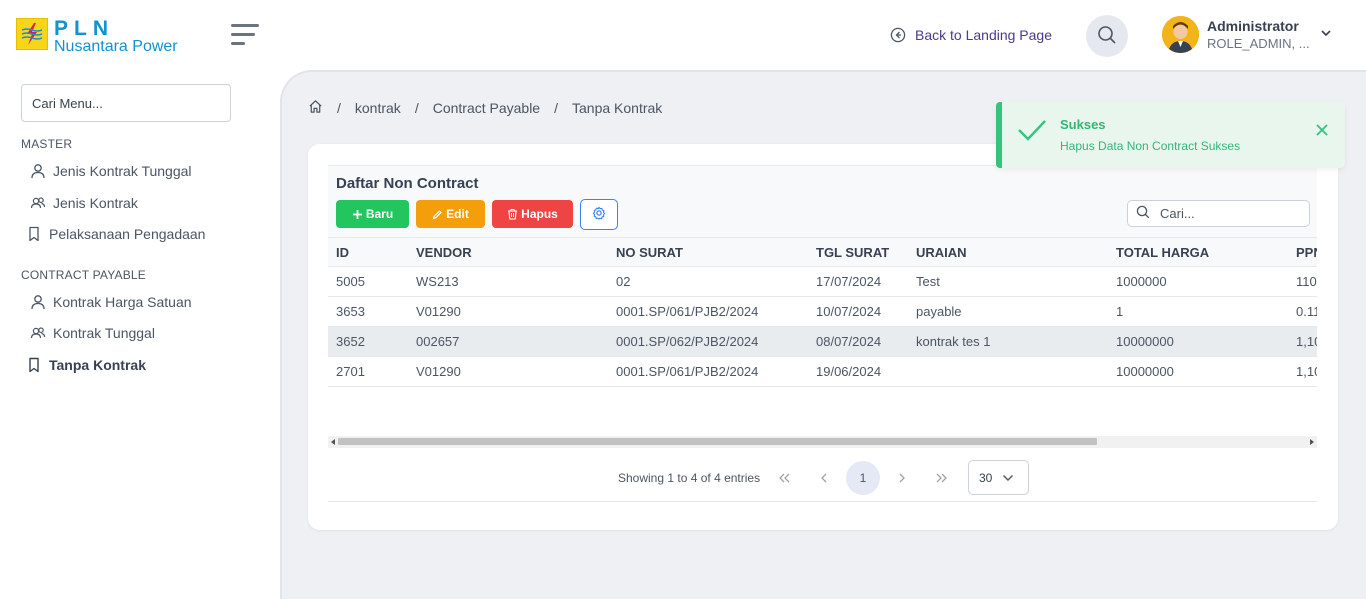 The width and height of the screenshot is (1366, 599). Describe the element at coordinates (1141, 281) in the screenshot. I see `cell-total-harga: 1000000` at that location.